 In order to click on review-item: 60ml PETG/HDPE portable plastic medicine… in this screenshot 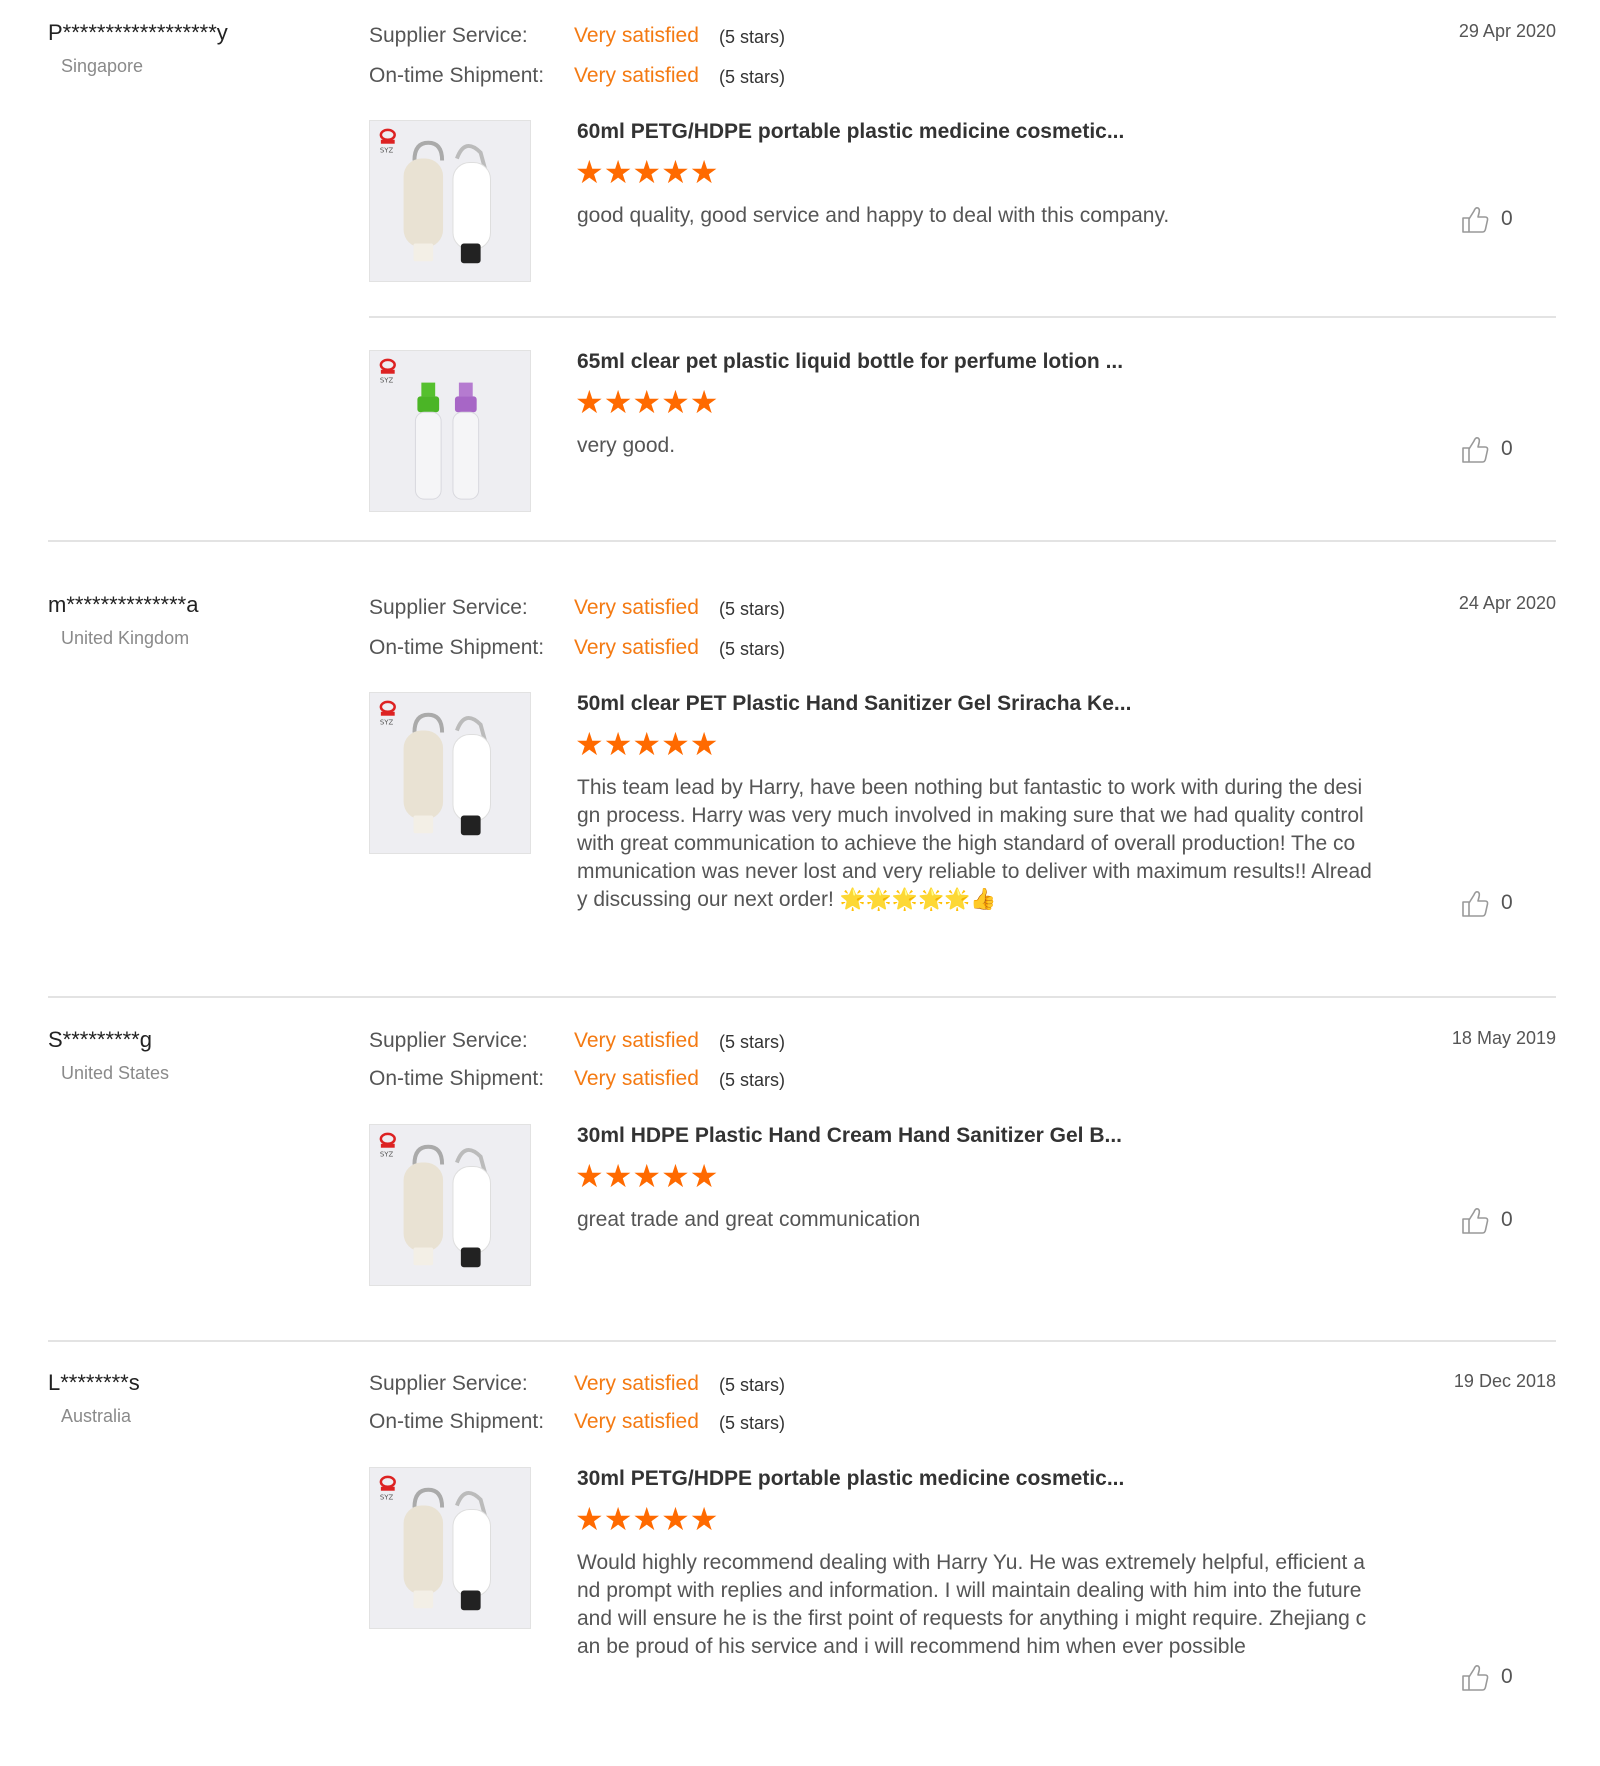, I will do `click(962, 219)`.